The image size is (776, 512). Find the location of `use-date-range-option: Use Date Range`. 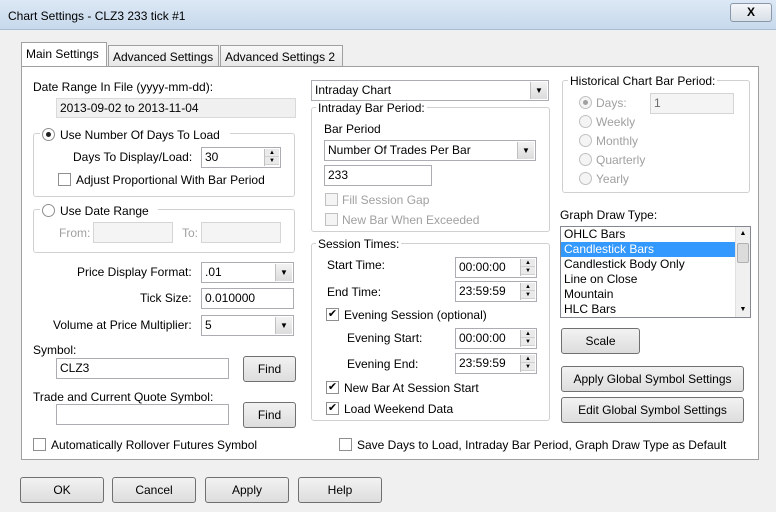

use-date-range-option: Use Date Range is located at coordinates (99, 211).